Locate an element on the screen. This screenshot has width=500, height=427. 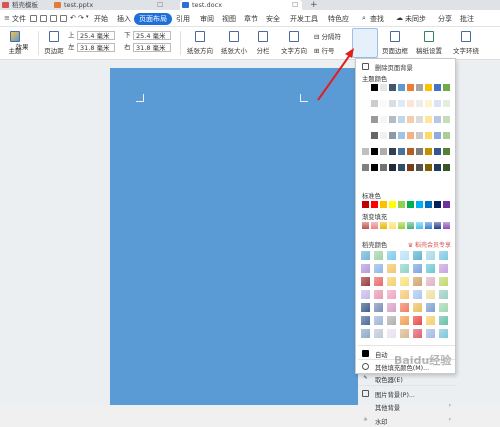
other-background-item: 其他背景 › is located at coordinates (406, 407).